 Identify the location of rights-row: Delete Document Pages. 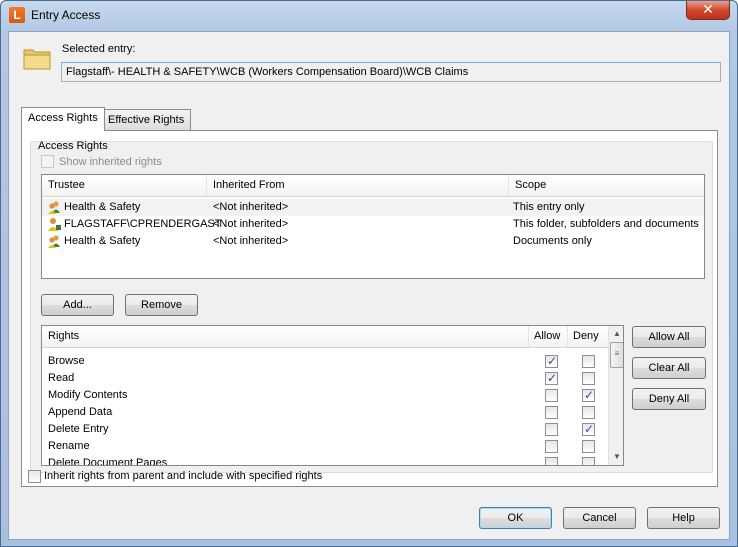
(325, 460).